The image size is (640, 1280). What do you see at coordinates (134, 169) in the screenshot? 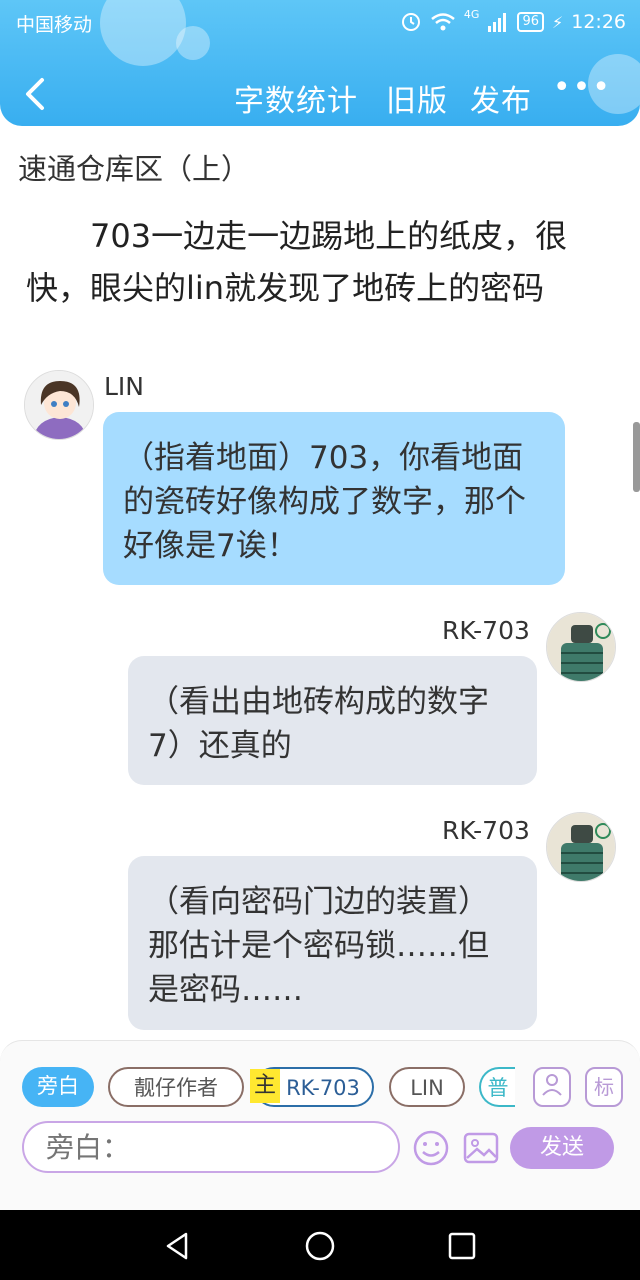
I see `section-title: 速通仓库区（上）` at bounding box center [134, 169].